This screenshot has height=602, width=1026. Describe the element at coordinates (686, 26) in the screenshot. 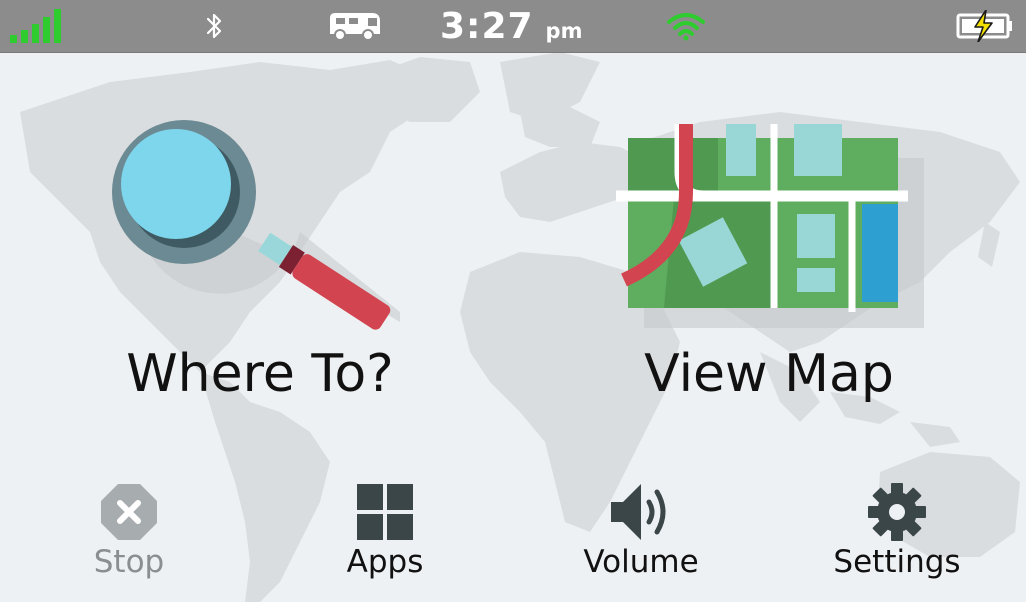

I see `wifi-icon` at that location.